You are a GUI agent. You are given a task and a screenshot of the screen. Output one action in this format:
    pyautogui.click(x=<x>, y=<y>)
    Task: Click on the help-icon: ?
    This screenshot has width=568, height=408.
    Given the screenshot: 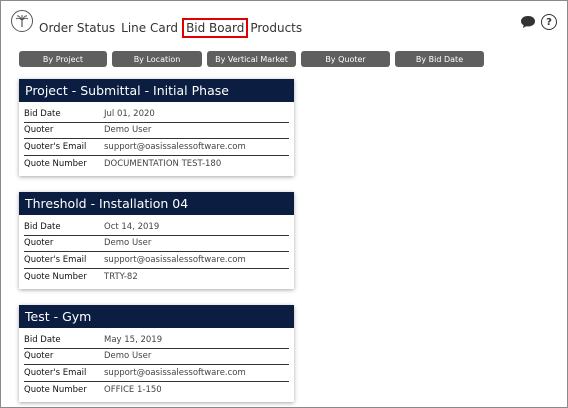 What is the action you would take?
    pyautogui.click(x=549, y=22)
    